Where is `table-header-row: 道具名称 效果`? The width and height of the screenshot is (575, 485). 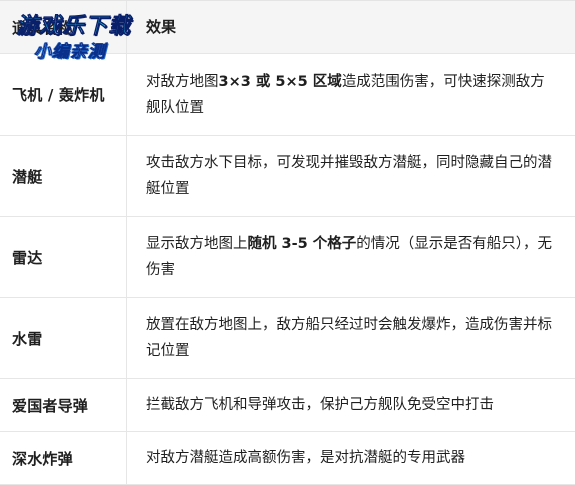
table-header-row: 道具名称 效果 is located at coordinates (287, 27).